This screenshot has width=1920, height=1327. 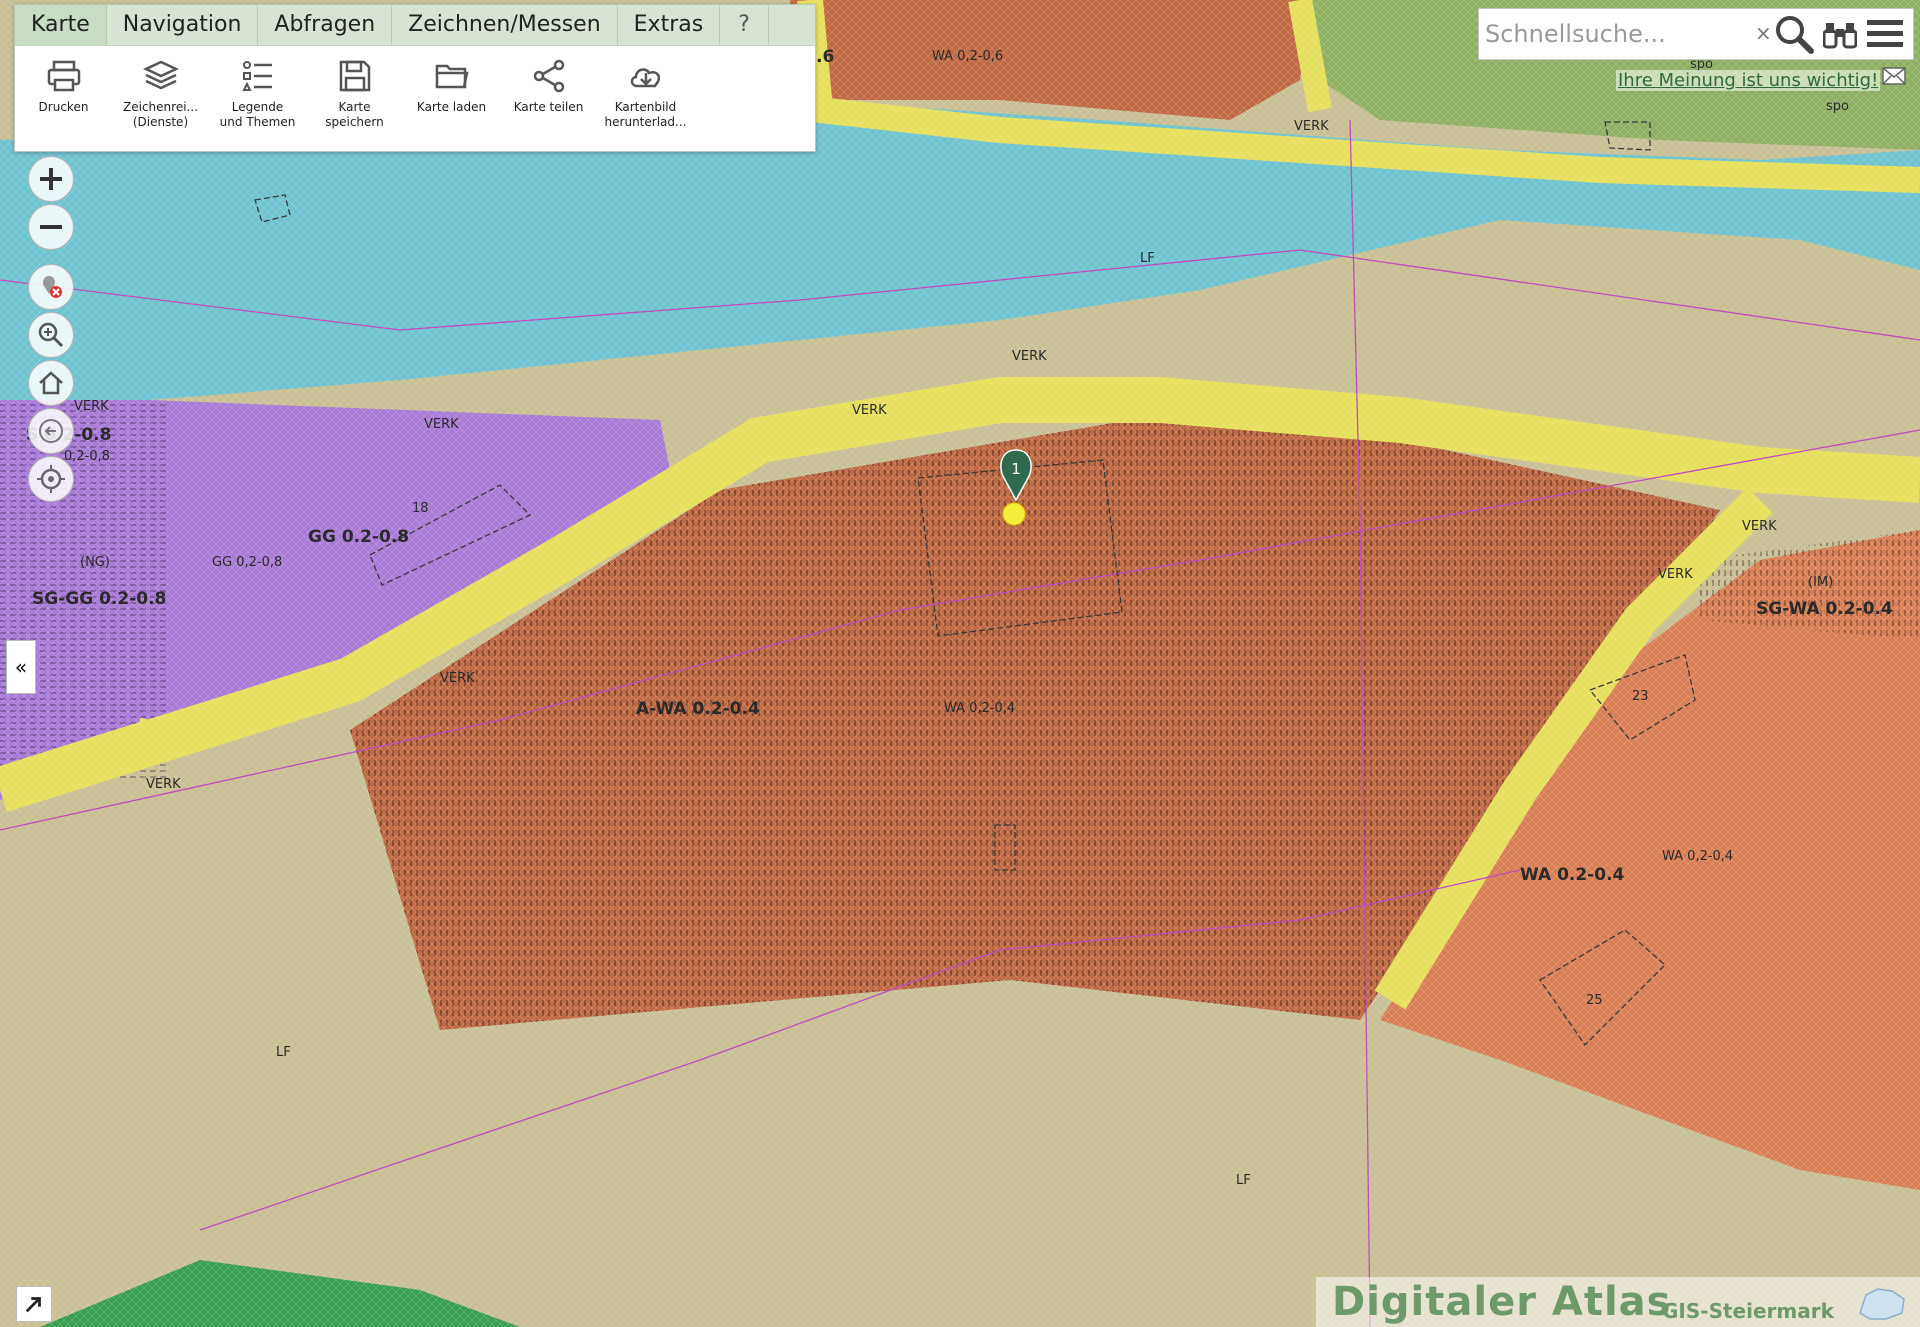 I want to click on label-18: 18, so click(x=420, y=508).